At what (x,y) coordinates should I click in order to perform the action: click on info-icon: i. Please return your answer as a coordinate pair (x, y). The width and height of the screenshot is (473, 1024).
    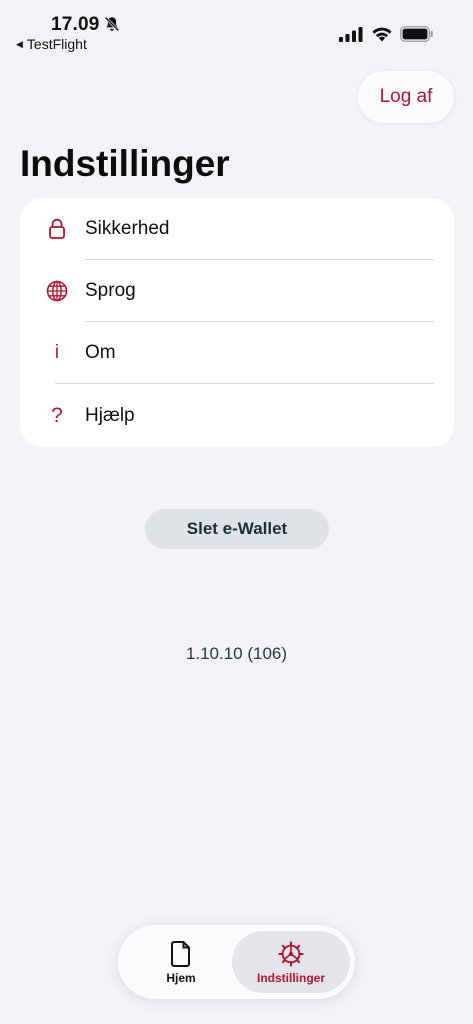
    Looking at the image, I should click on (57, 353).